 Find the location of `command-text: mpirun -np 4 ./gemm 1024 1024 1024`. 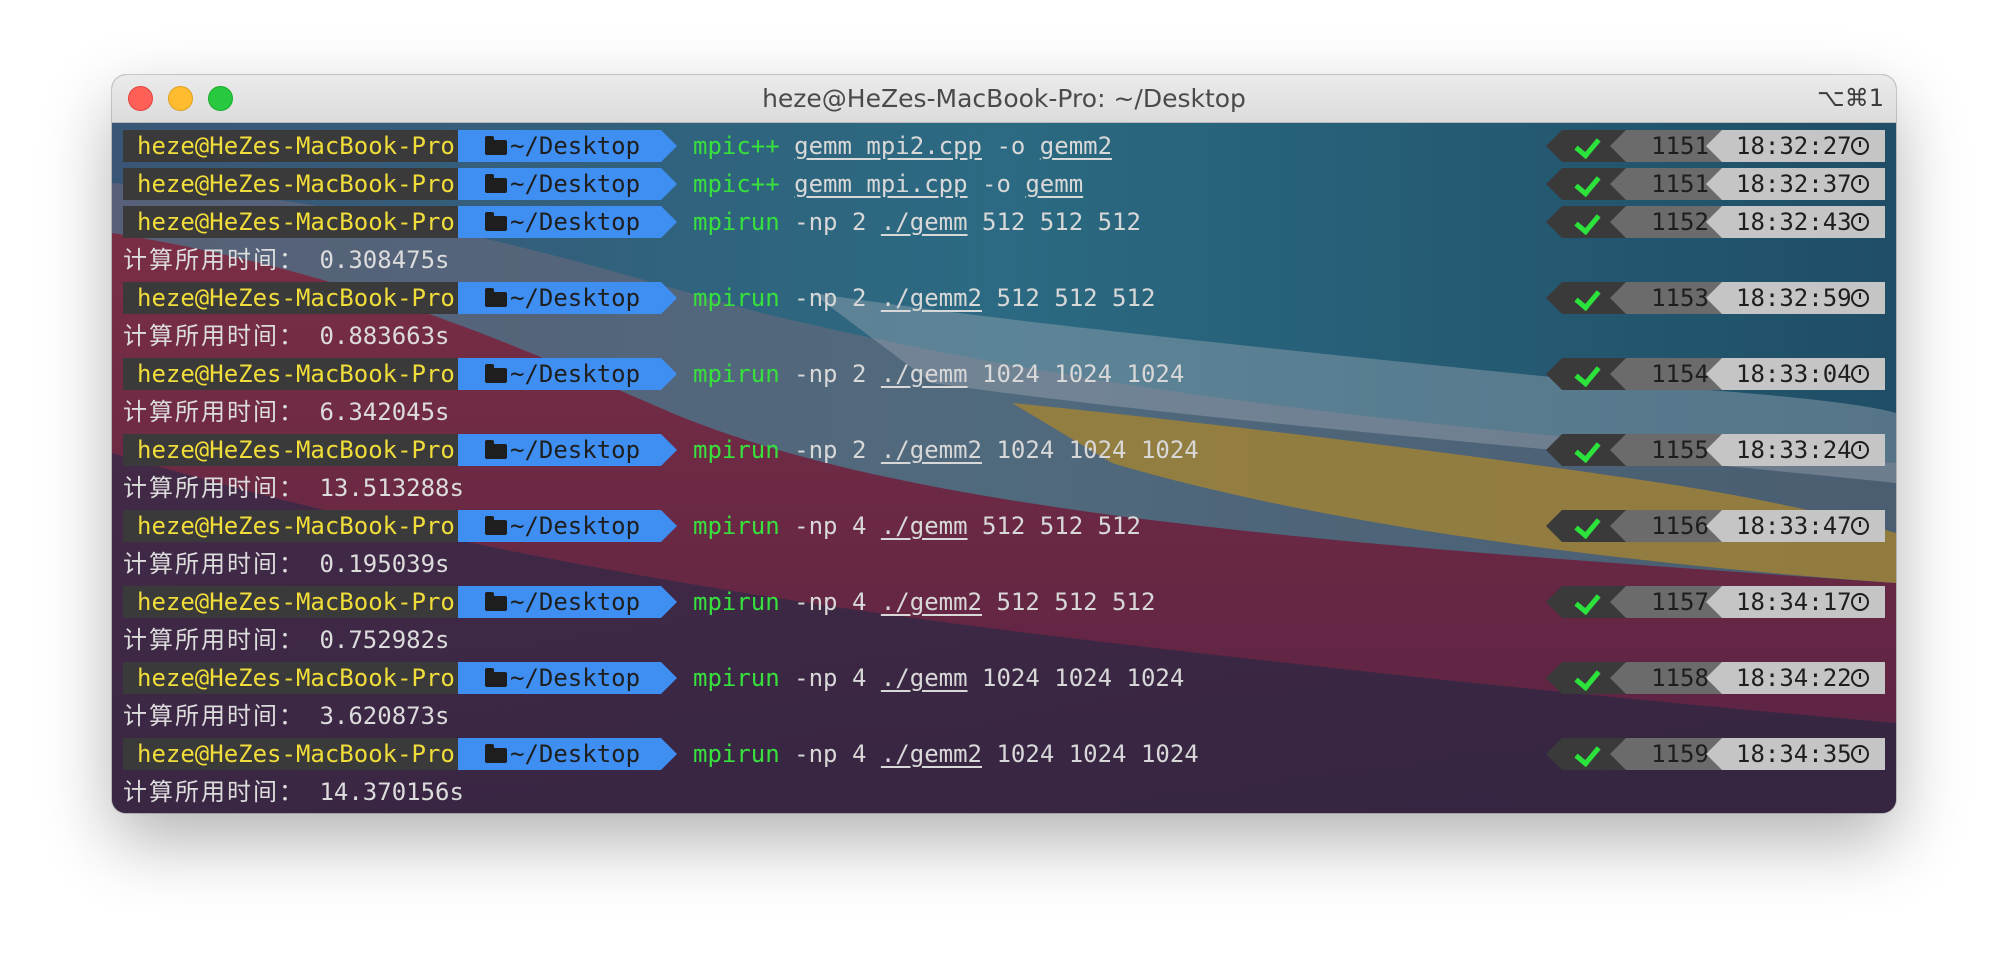

command-text: mpirun -np 4 ./gemm 1024 1024 1024 is located at coordinates (938, 678).